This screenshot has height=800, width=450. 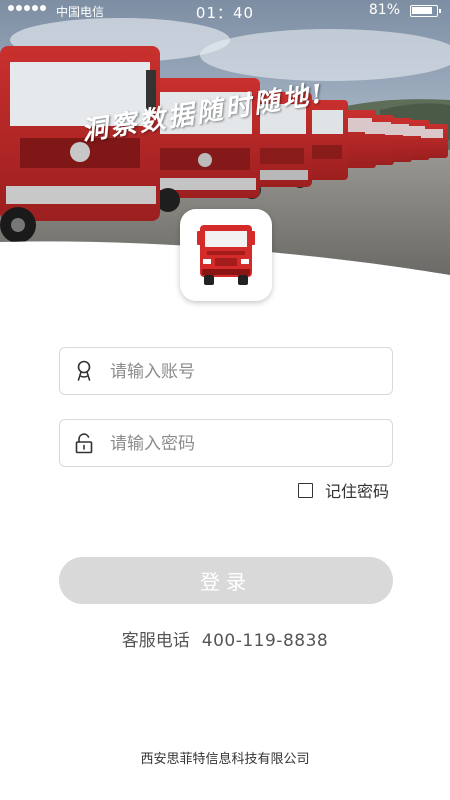 I want to click on remember-password-checkbox: 记住密码, so click(x=343, y=490).